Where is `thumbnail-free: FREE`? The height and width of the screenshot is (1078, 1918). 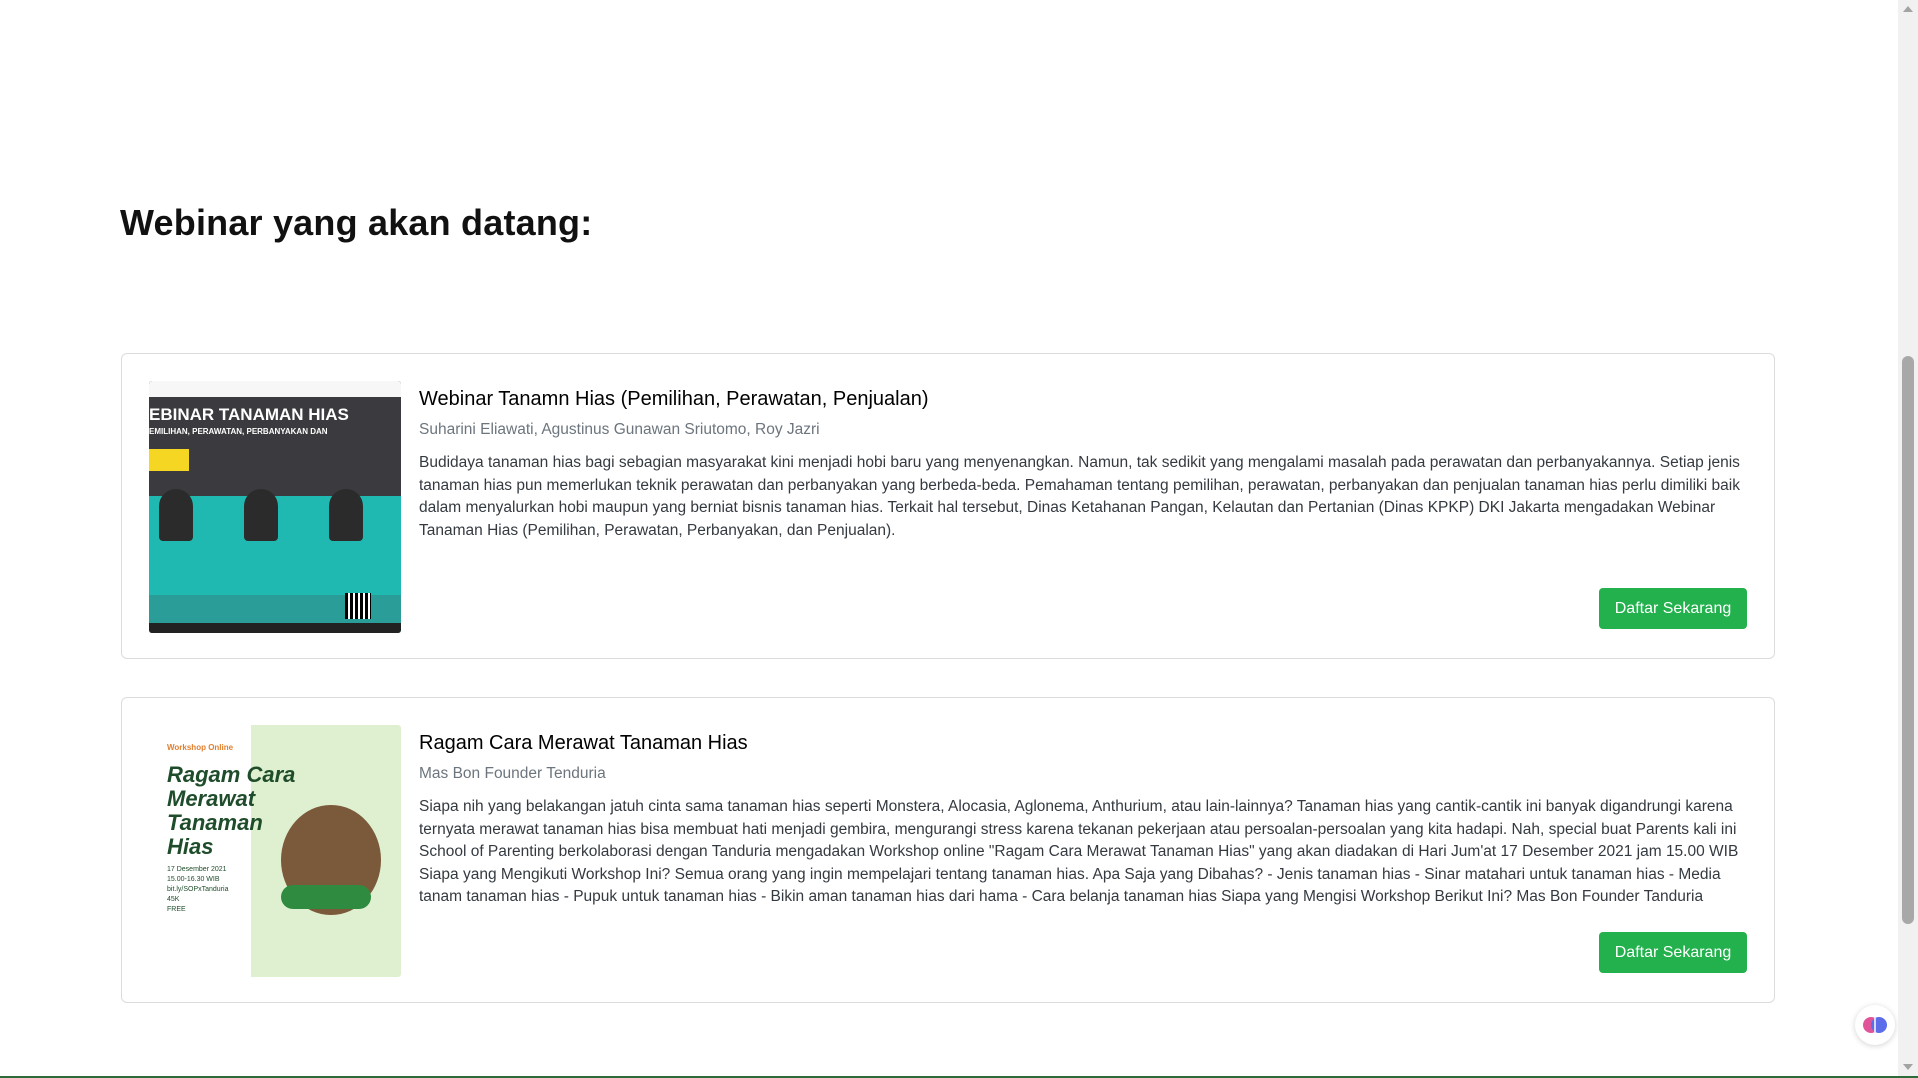
thumbnail-free: FREE is located at coordinates (176, 909).